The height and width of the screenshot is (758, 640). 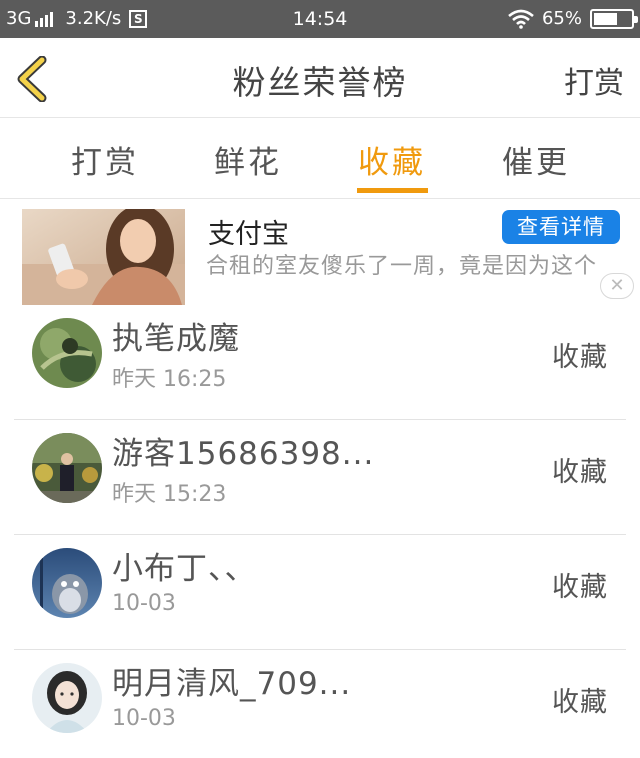 I want to click on status-bar: 3G 3.2K/s S 14:54 65%, so click(x=320, y=19).